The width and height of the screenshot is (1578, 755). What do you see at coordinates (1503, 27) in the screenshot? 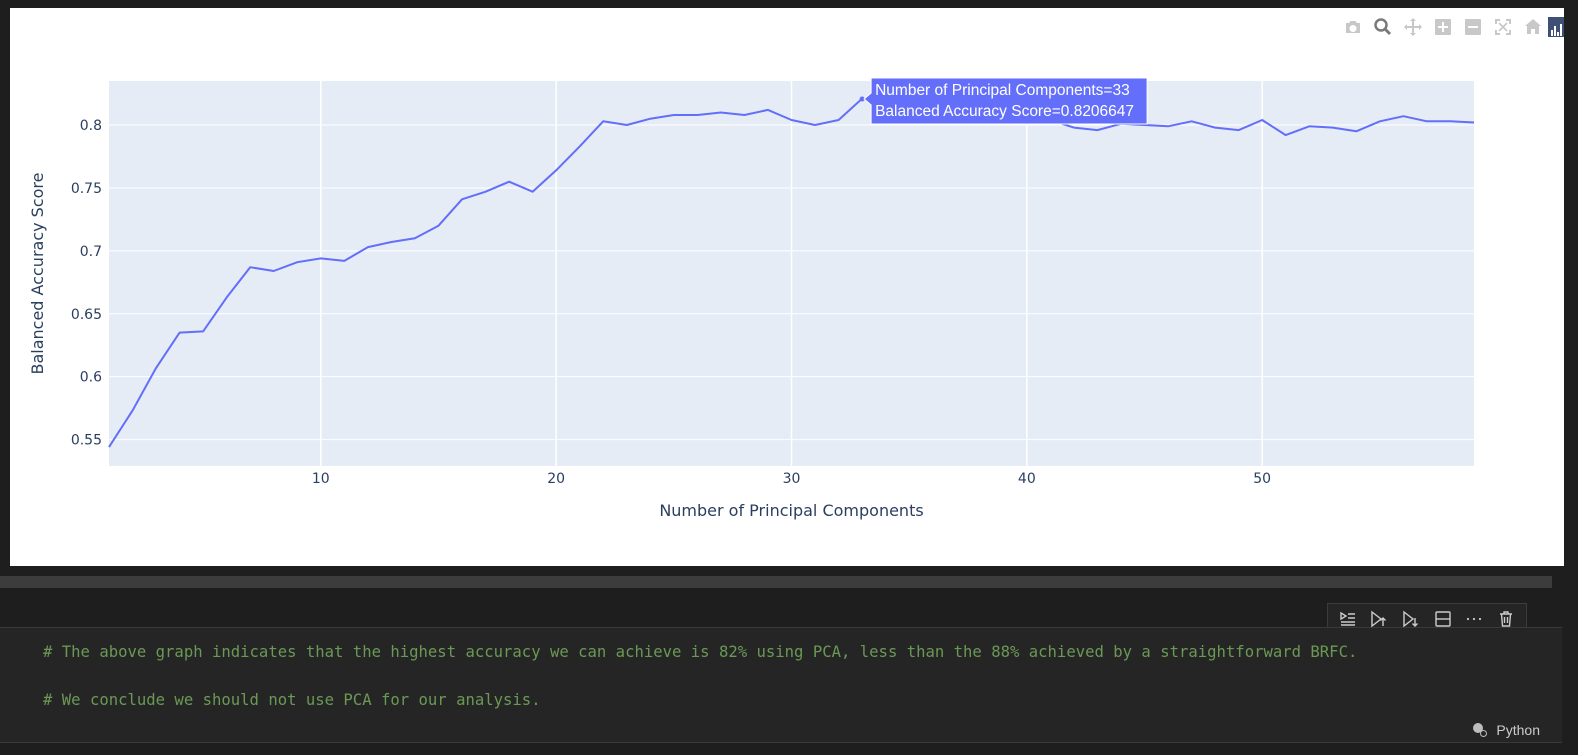
I see `autoscale-icon` at bounding box center [1503, 27].